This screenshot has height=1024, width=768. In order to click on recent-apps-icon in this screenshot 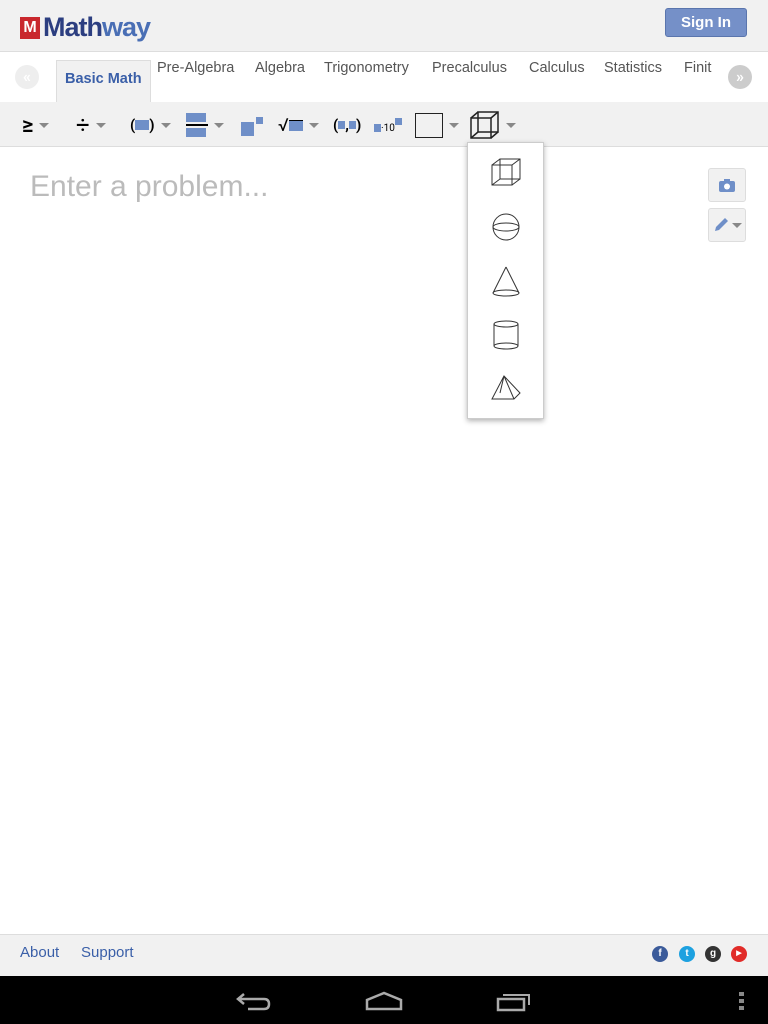, I will do `click(514, 1001)`.